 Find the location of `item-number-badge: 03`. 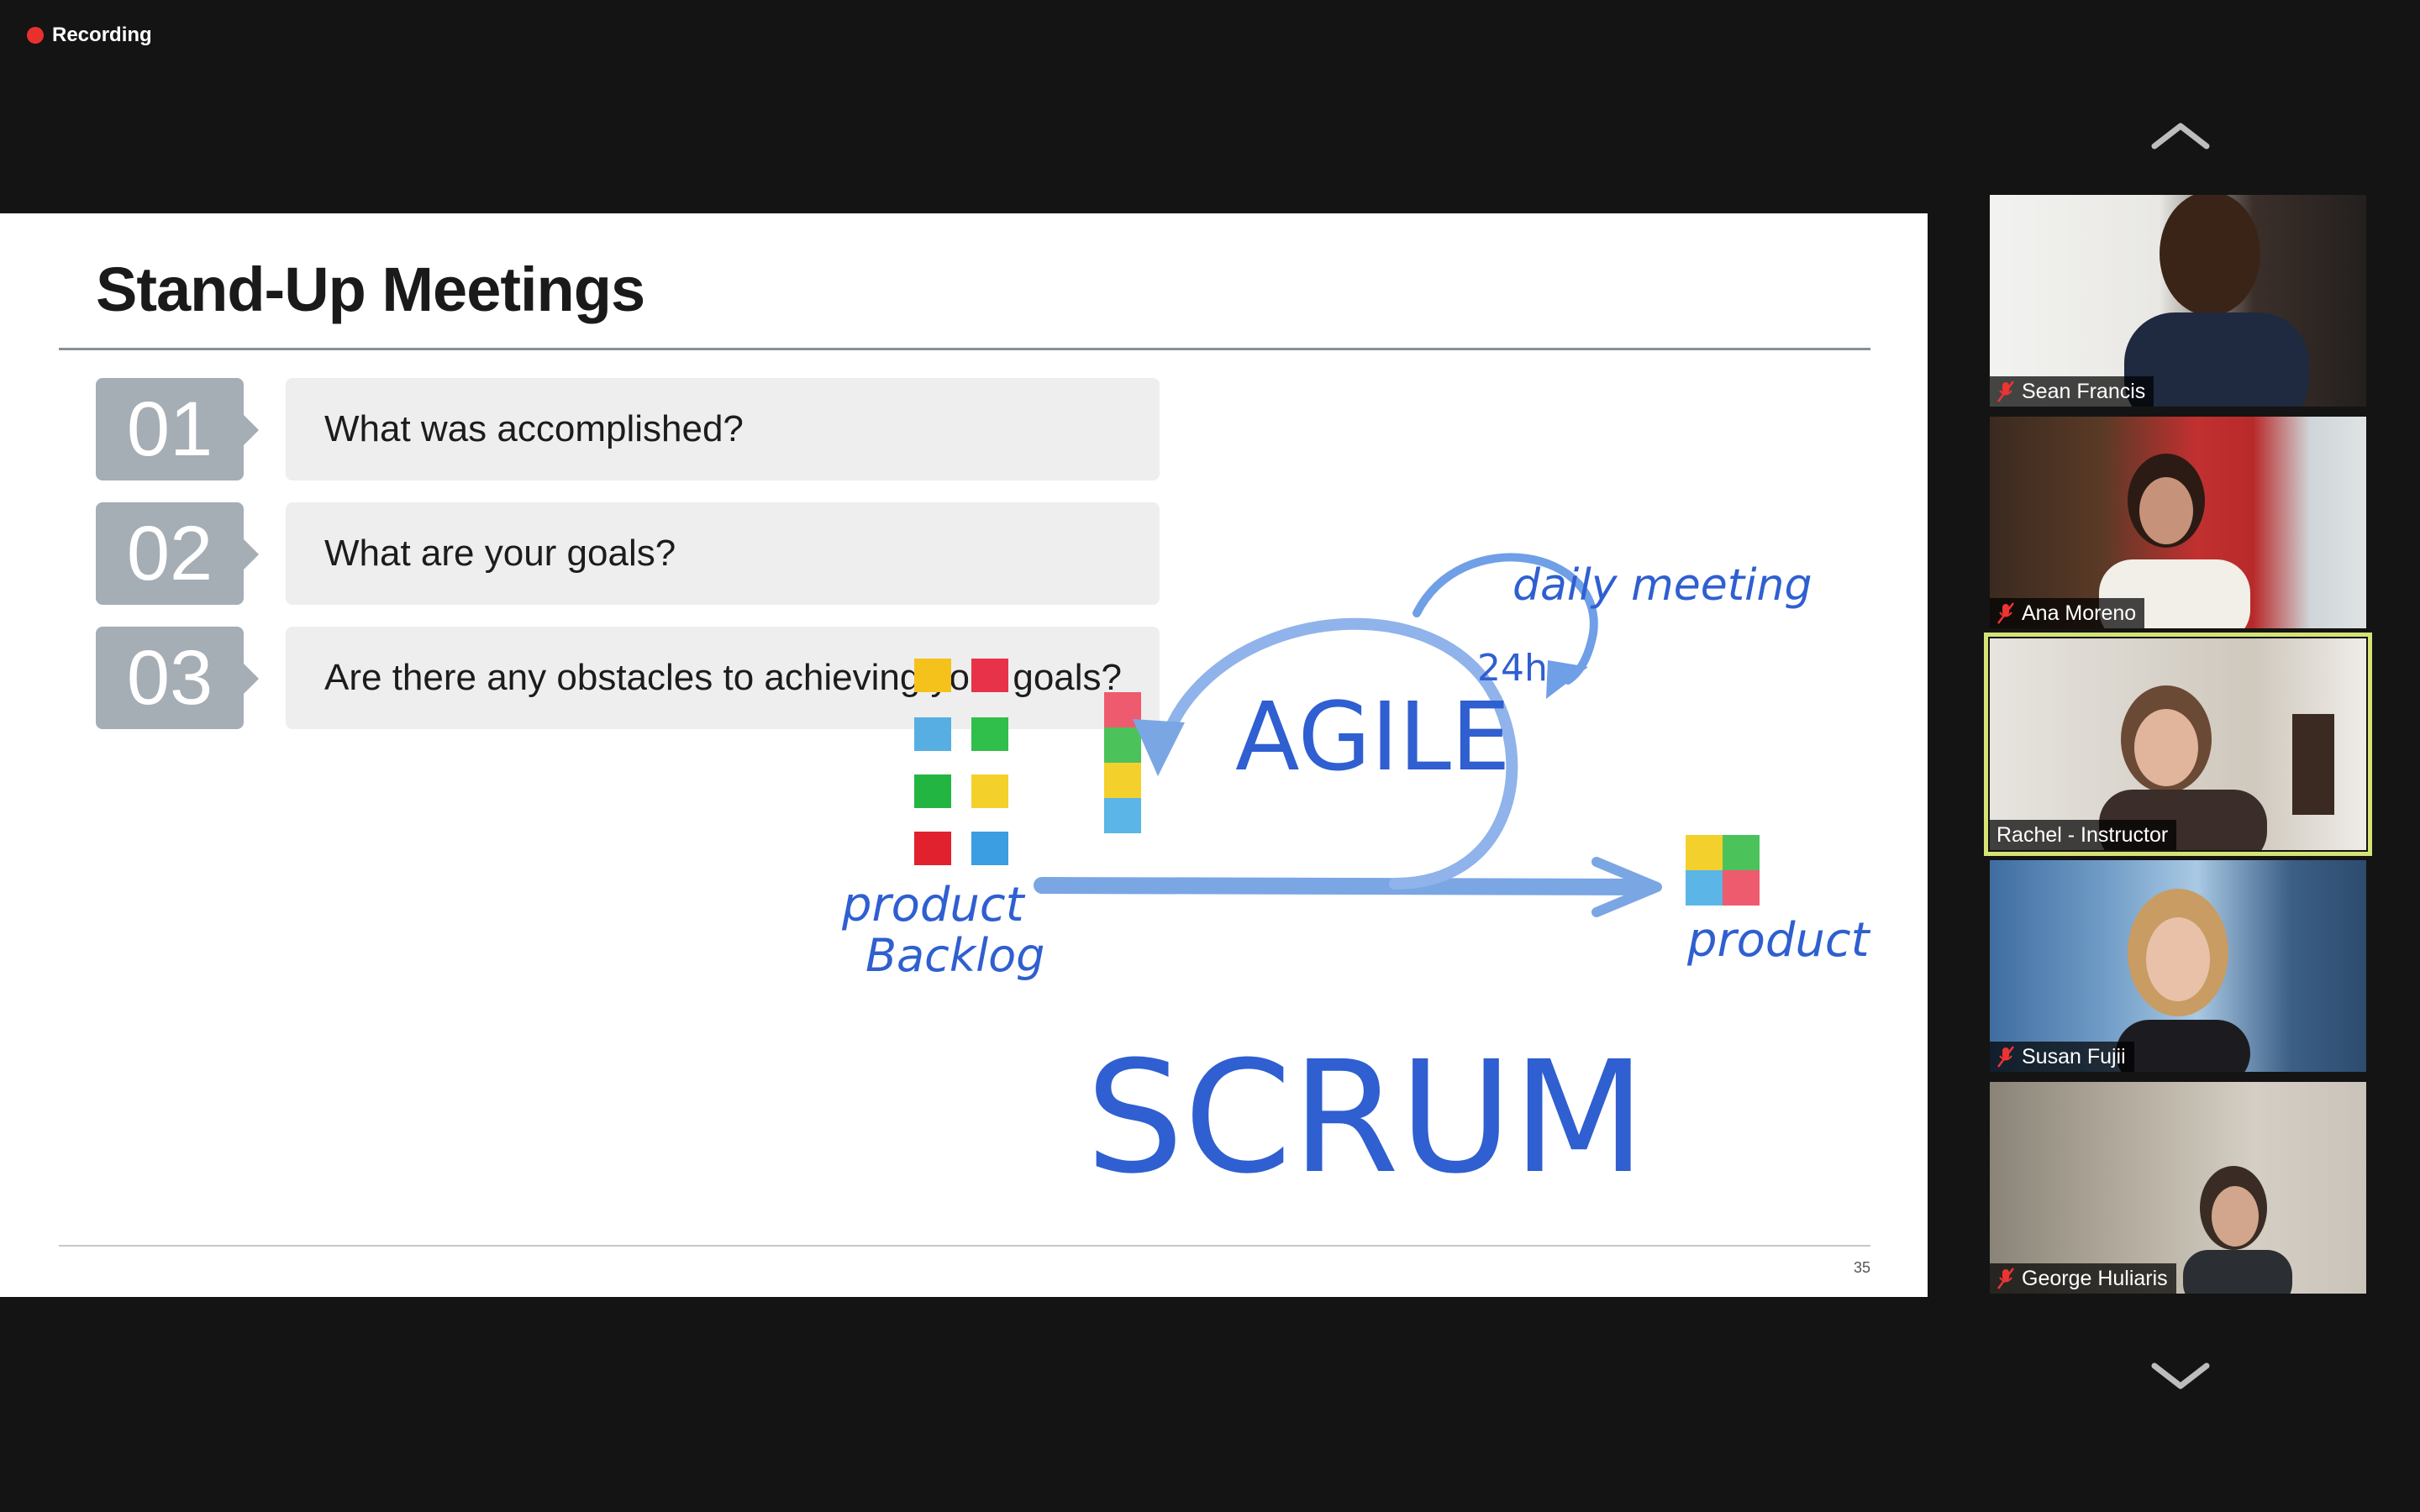

item-number-badge: 03 is located at coordinates (177, 678).